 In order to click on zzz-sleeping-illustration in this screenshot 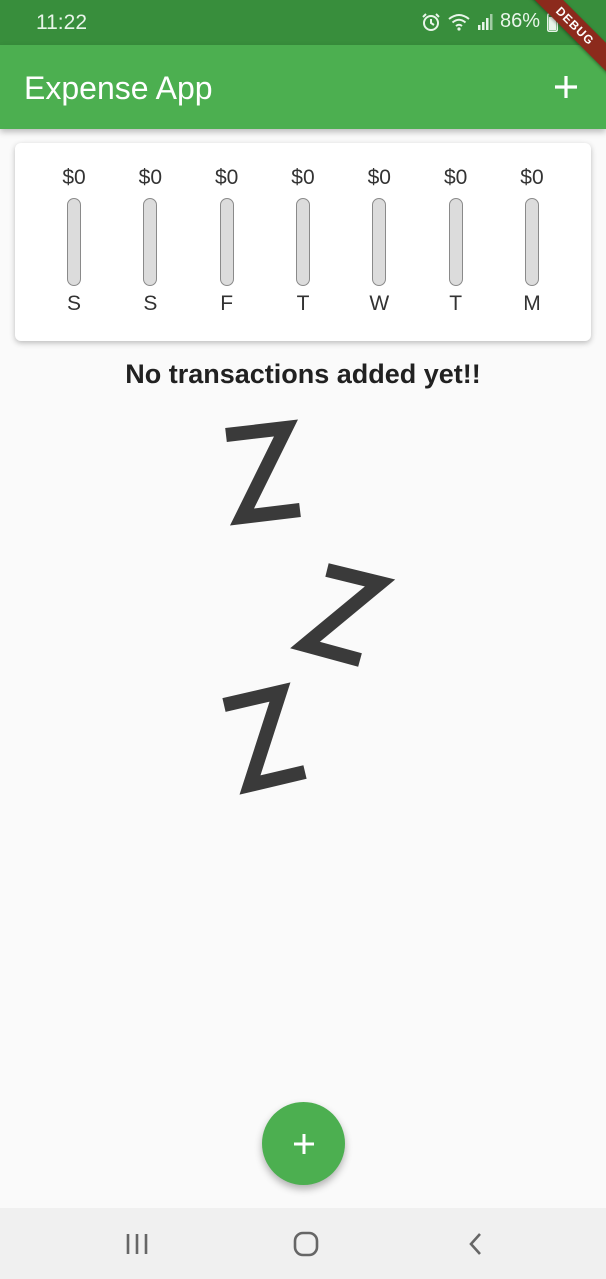, I will do `click(309, 607)`.